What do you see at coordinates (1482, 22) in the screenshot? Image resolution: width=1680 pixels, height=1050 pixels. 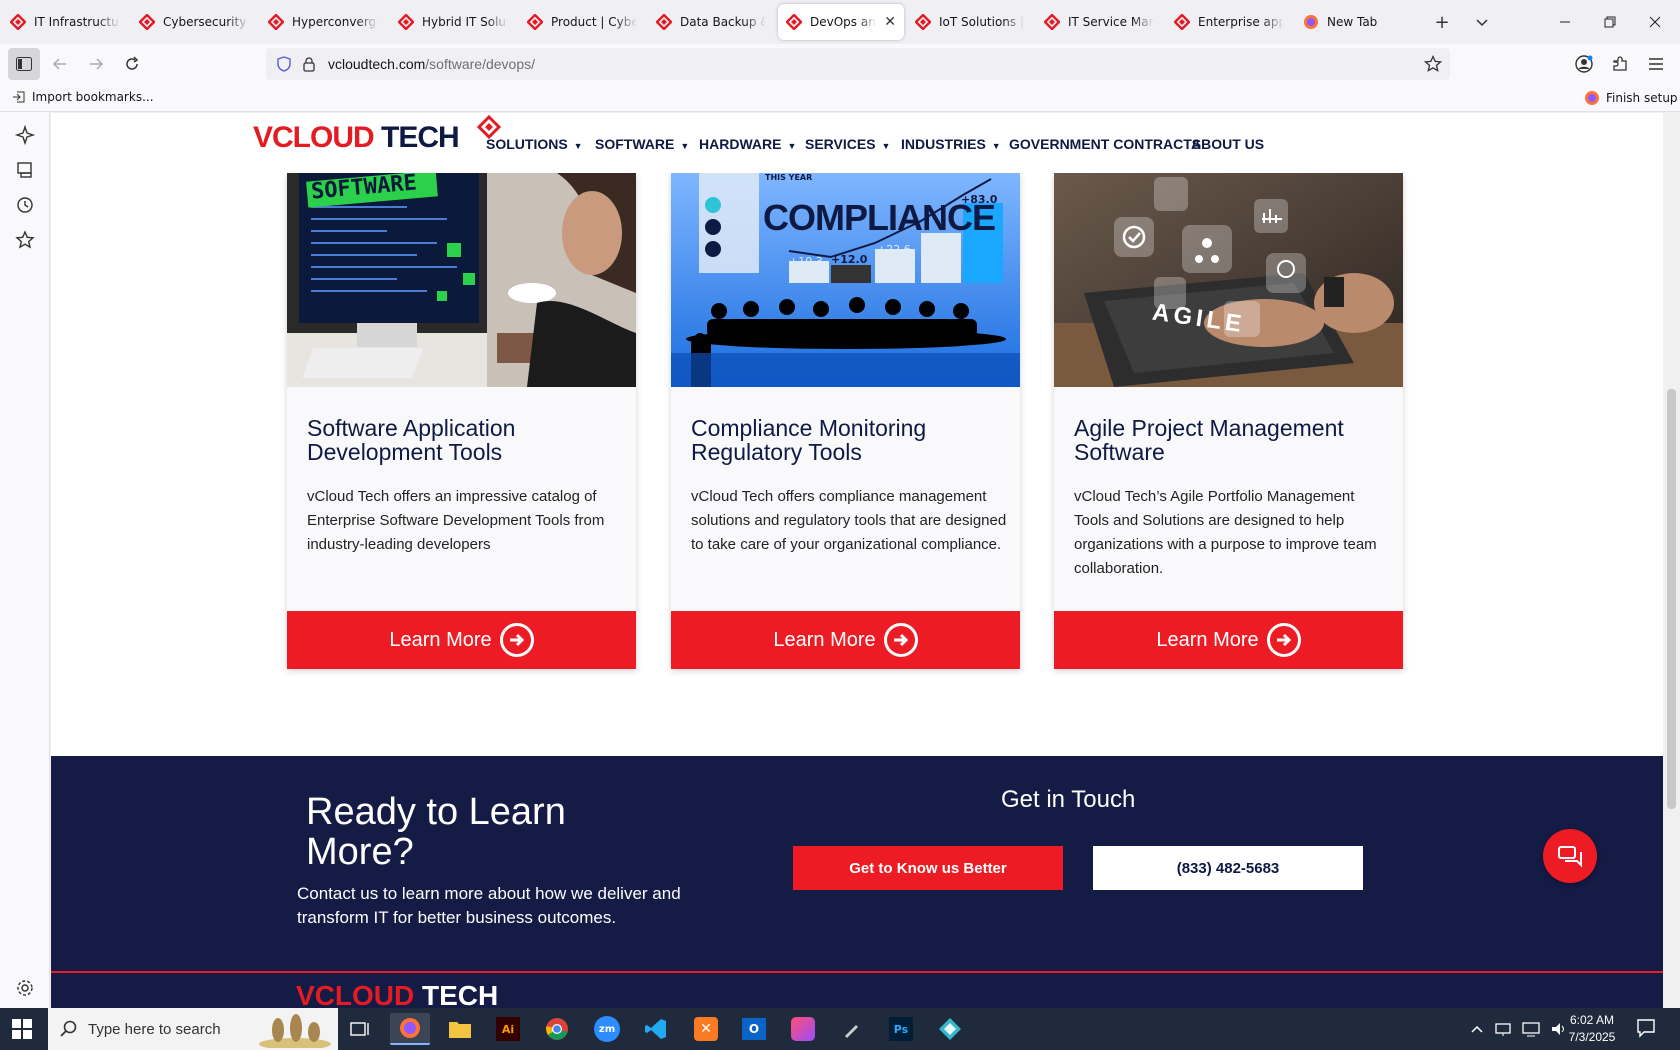 I see `list-all-tabs-button` at bounding box center [1482, 22].